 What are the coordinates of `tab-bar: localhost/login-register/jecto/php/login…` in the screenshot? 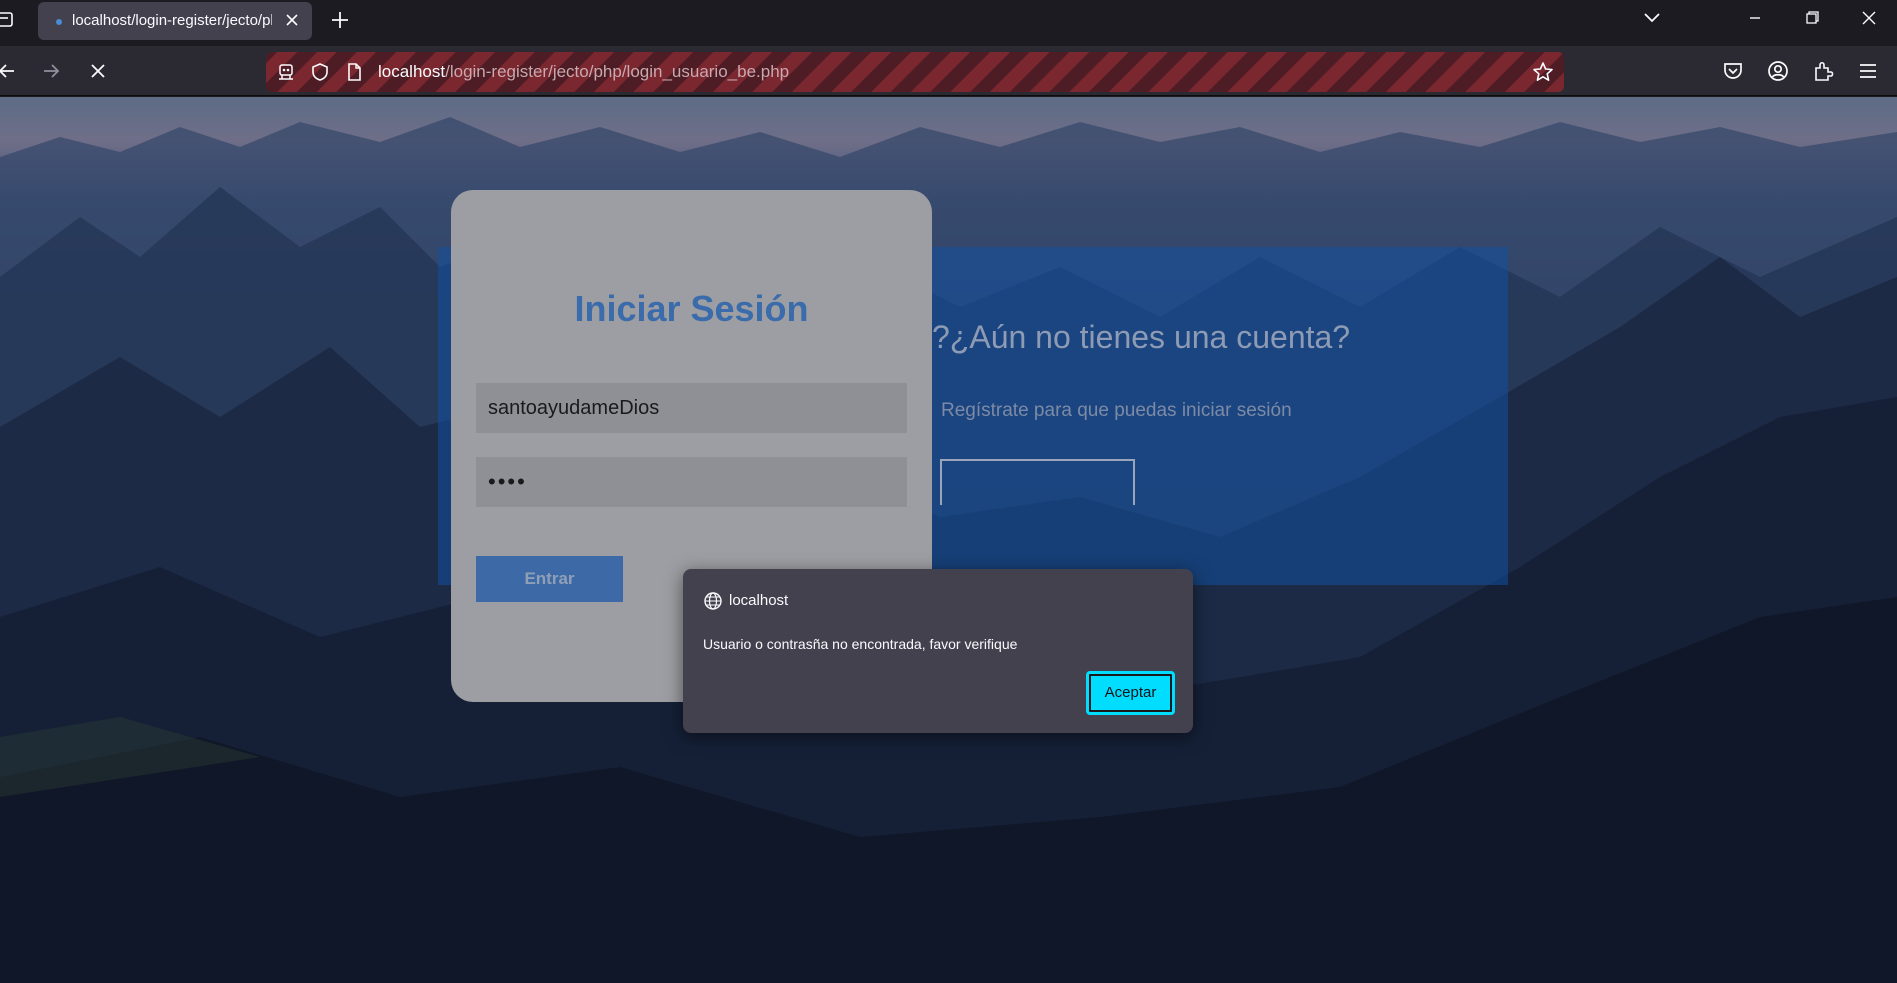 It's located at (948, 23).